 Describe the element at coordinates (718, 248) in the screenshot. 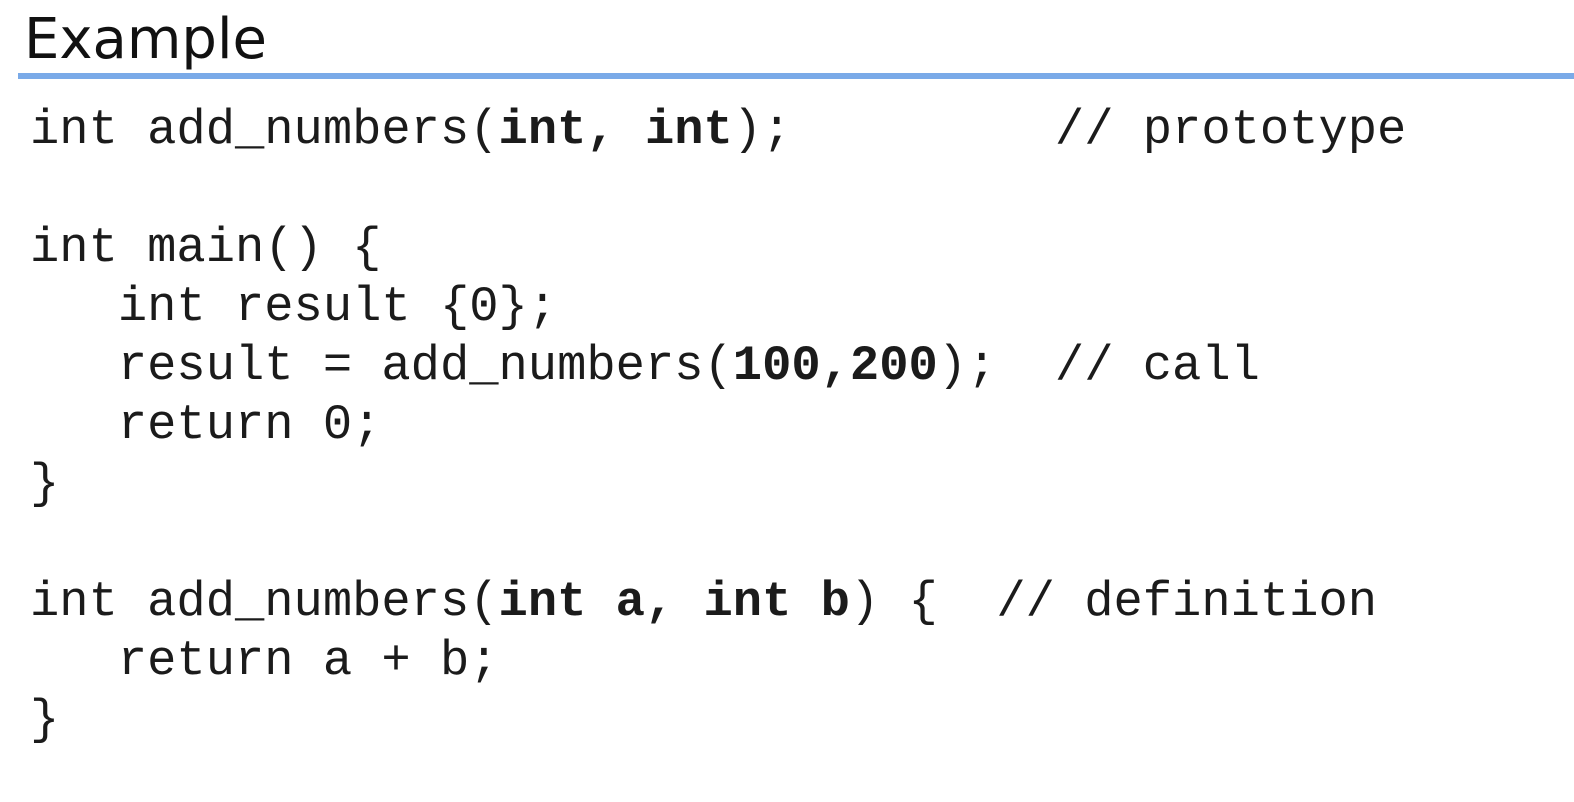

I see `code-line: int main() {` at that location.